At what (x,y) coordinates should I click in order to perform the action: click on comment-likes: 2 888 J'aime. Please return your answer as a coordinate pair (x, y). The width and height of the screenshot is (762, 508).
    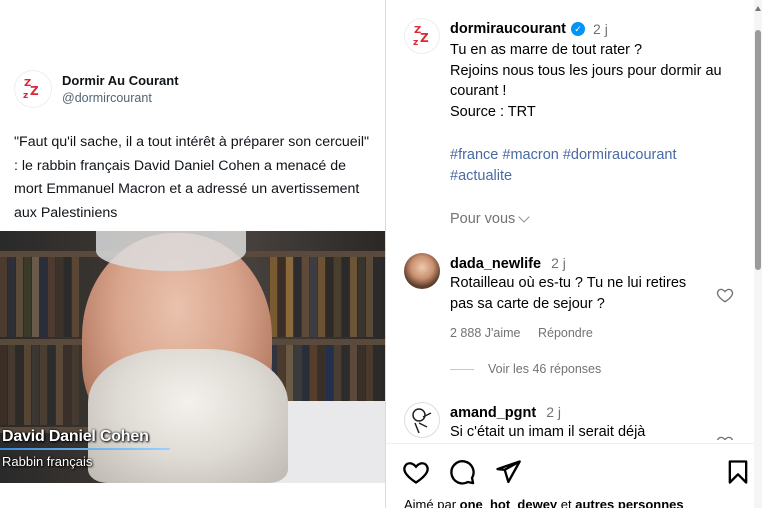
    Looking at the image, I should click on (485, 333).